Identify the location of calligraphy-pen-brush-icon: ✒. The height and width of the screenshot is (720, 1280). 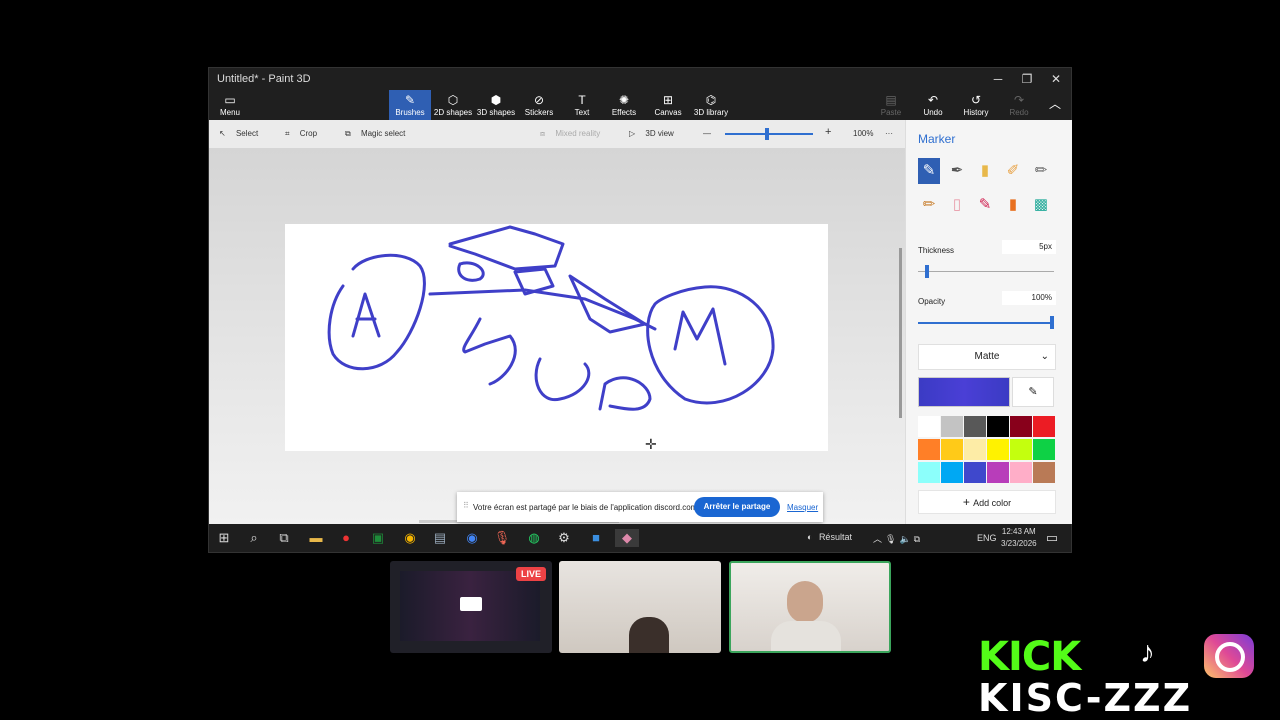
(957, 171).